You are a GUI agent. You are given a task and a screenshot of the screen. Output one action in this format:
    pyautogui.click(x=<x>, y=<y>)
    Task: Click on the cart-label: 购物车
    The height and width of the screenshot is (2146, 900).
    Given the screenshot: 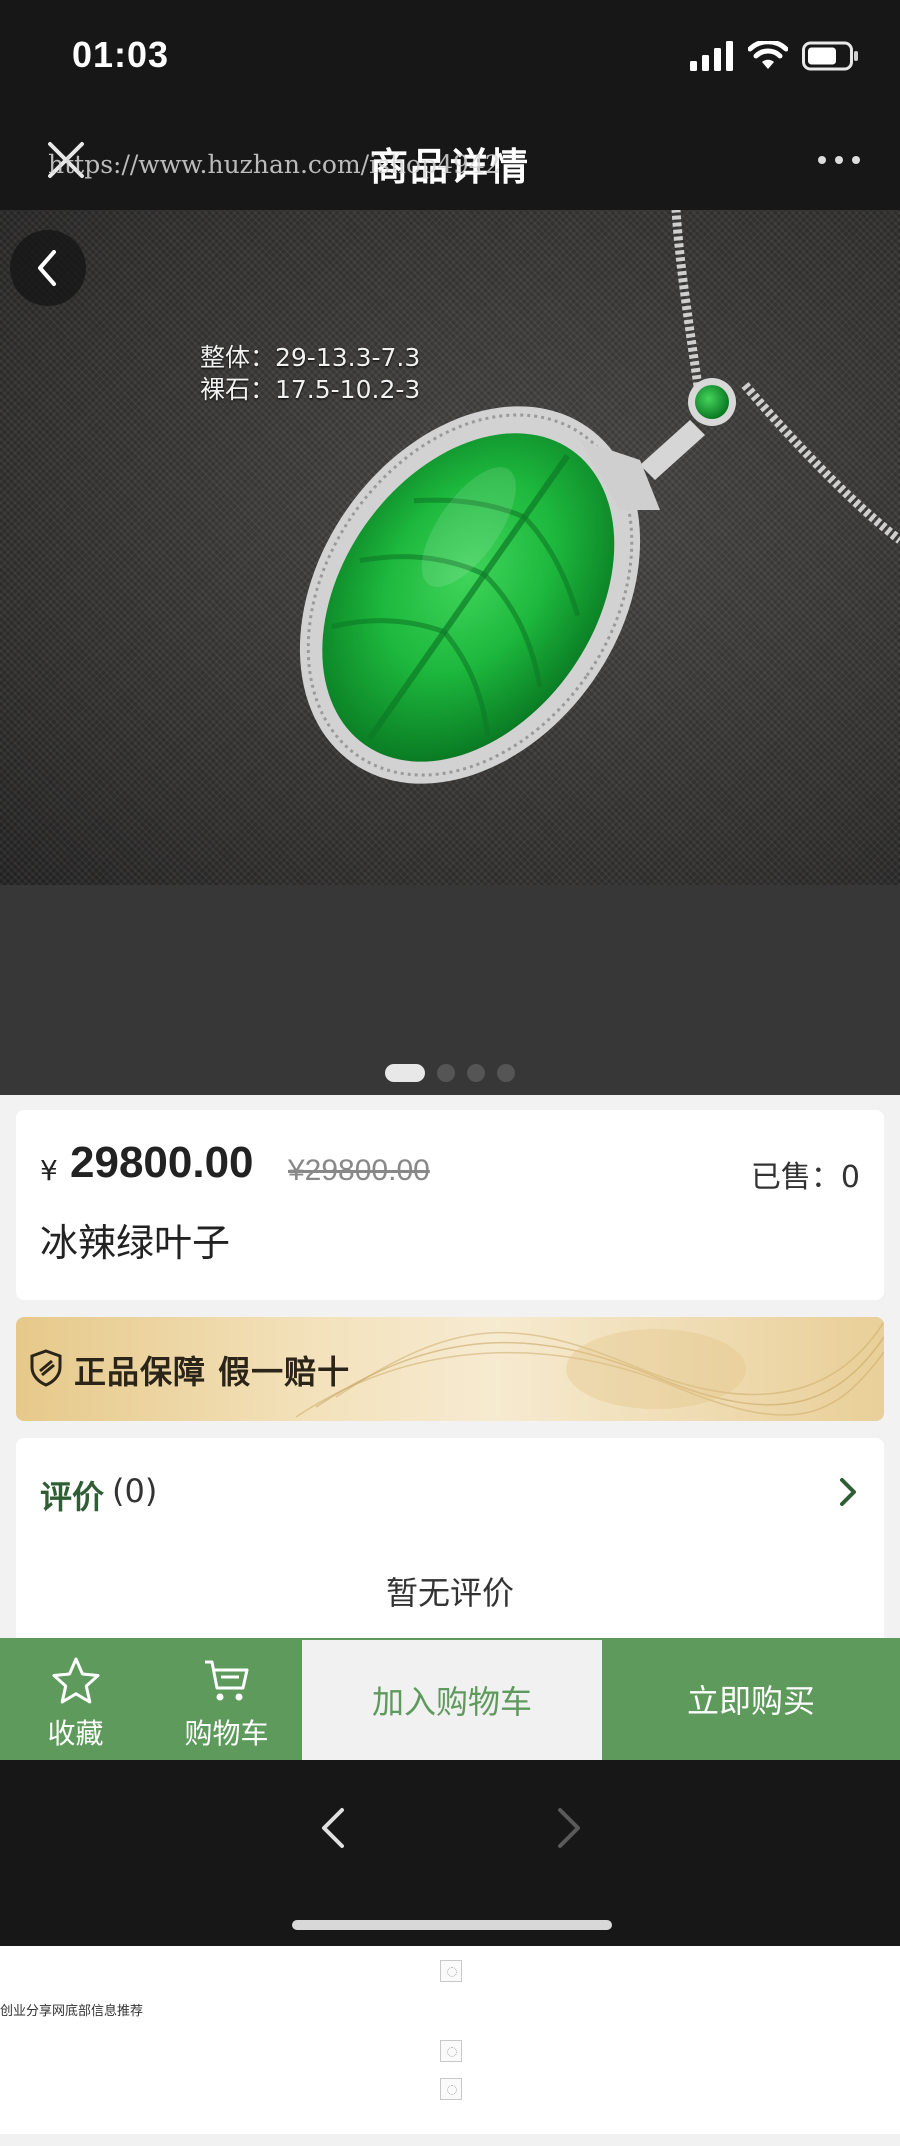 What is the action you would take?
    pyautogui.click(x=226, y=1733)
    